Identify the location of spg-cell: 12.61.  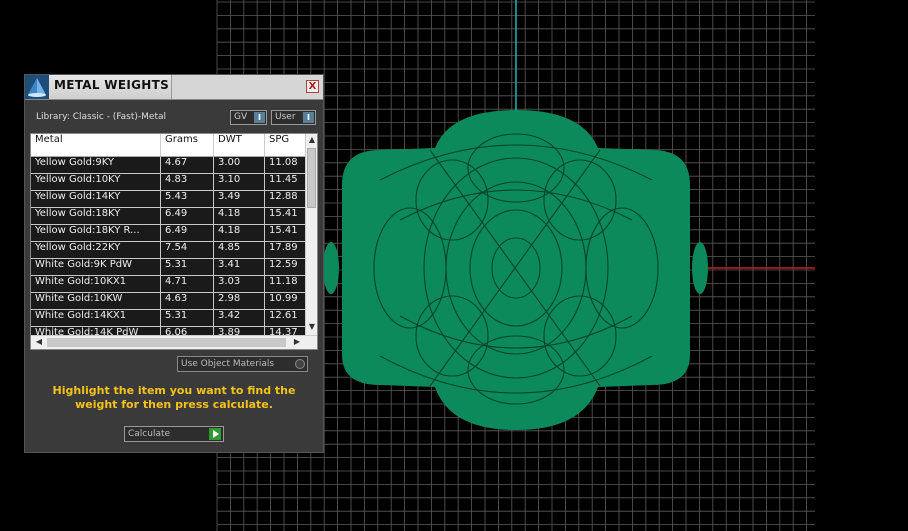
(286, 318).